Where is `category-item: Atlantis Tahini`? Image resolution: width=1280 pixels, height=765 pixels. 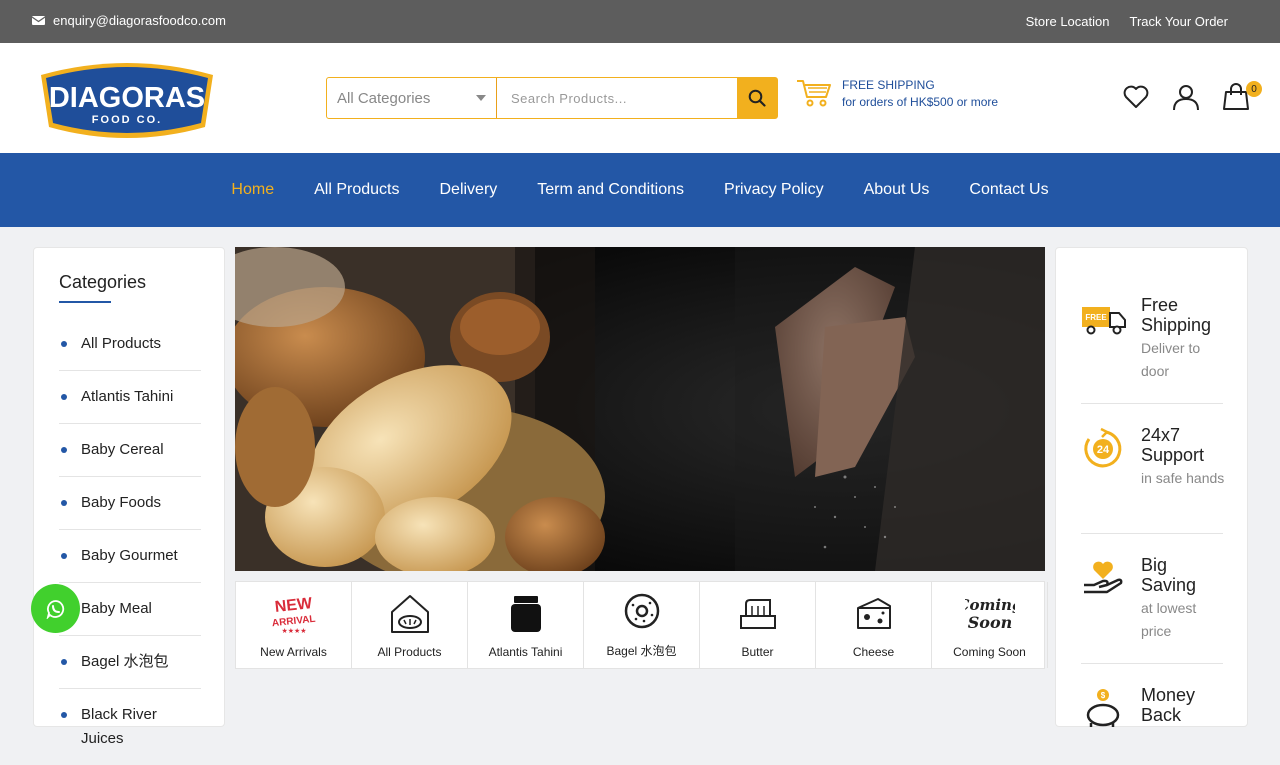 category-item: Atlantis Tahini is located at coordinates (130, 397).